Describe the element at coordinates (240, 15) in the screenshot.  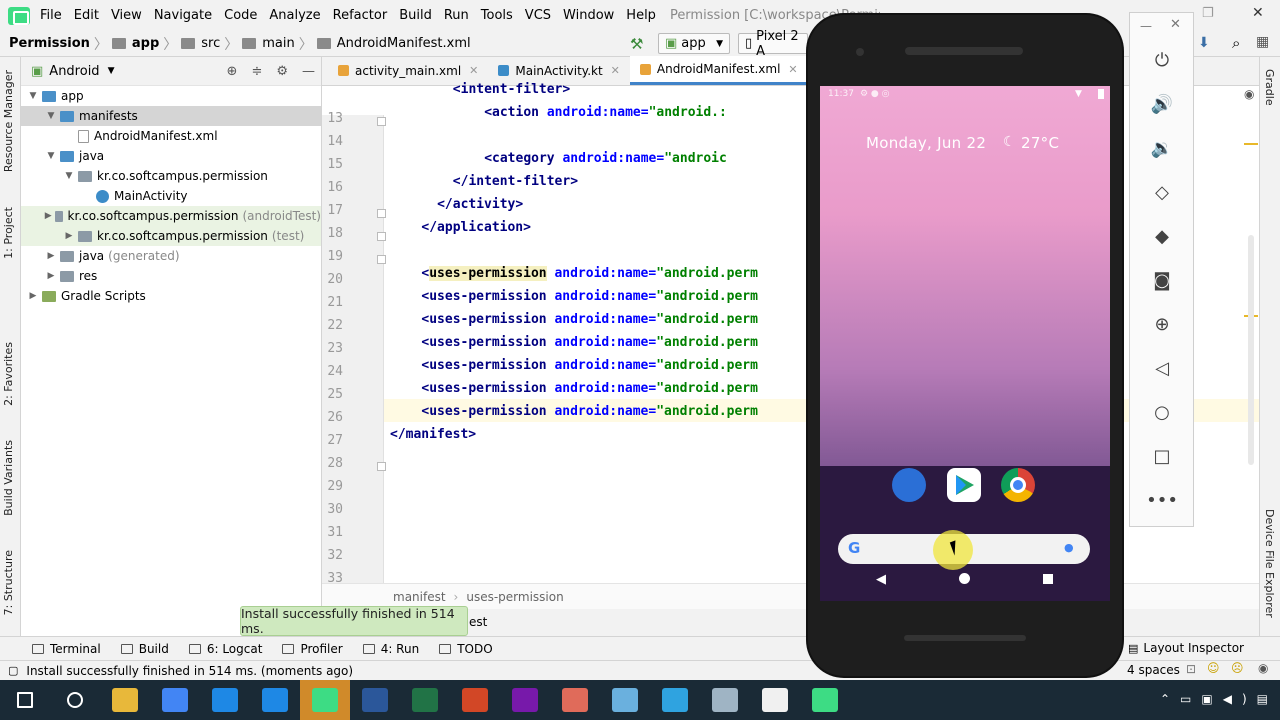
I see `menu-item-code: Code` at that location.